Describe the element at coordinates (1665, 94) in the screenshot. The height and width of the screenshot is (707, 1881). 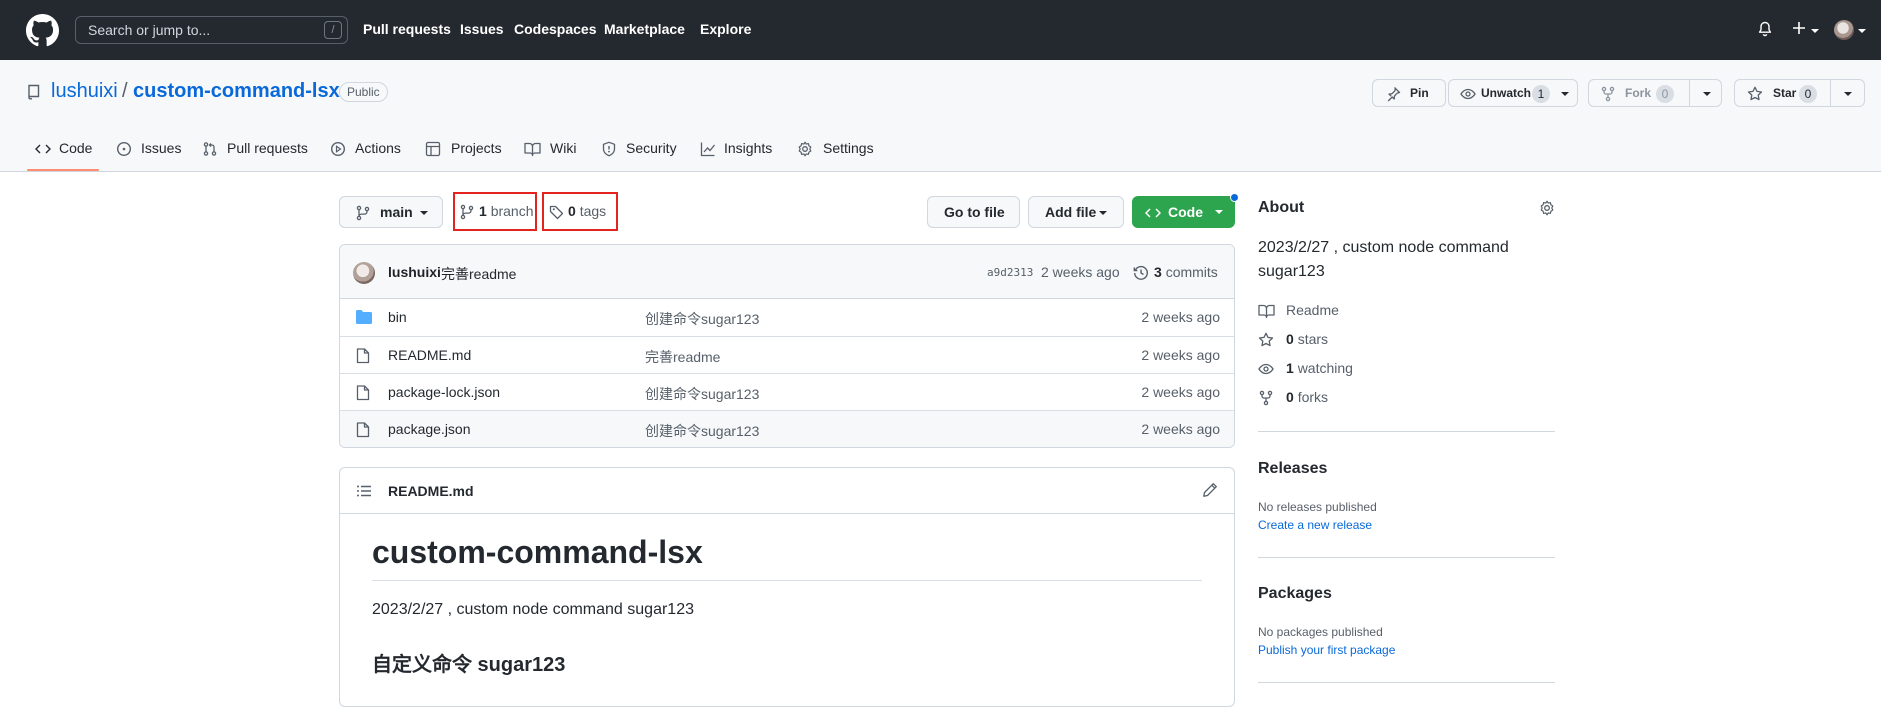
I see `fork-counter: 0` at that location.